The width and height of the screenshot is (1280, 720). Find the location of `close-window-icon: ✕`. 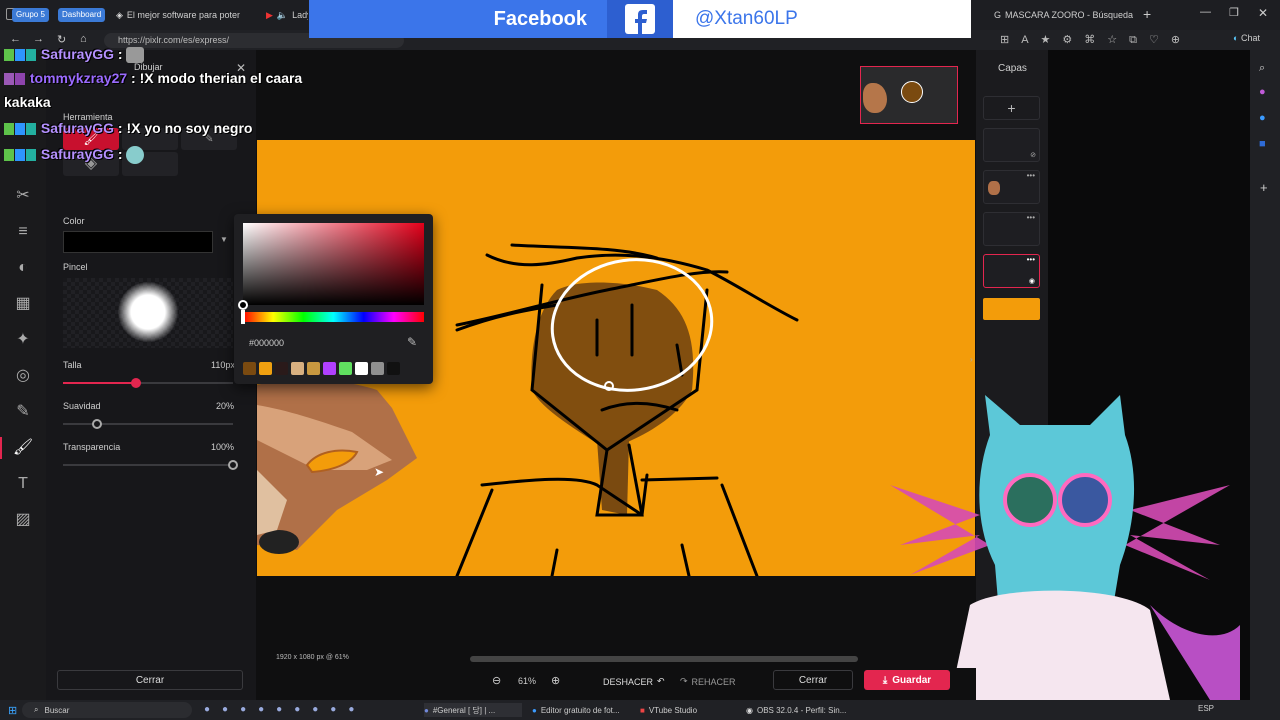

close-window-icon: ✕ is located at coordinates (1263, 13).